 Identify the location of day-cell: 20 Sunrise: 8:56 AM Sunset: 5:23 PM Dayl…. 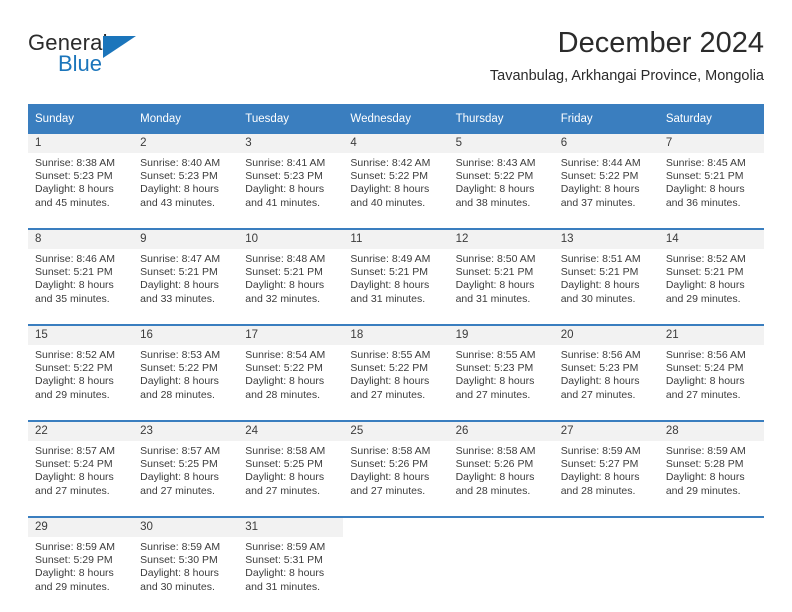
(606, 368).